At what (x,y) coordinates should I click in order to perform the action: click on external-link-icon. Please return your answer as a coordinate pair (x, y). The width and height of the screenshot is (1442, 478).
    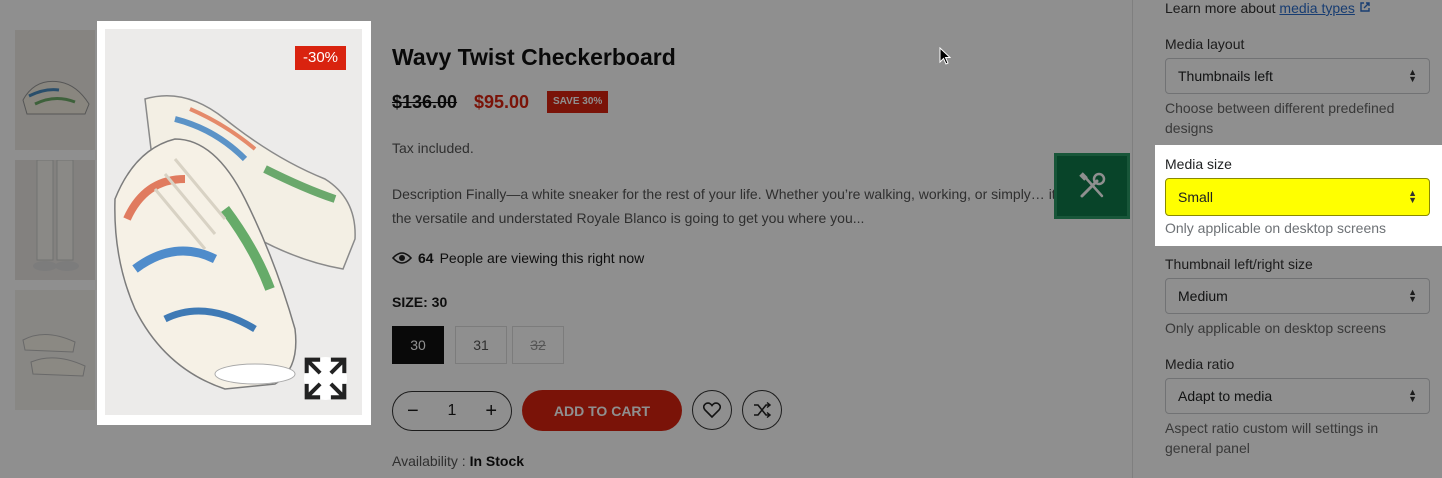
    Looking at the image, I should click on (1365, 7).